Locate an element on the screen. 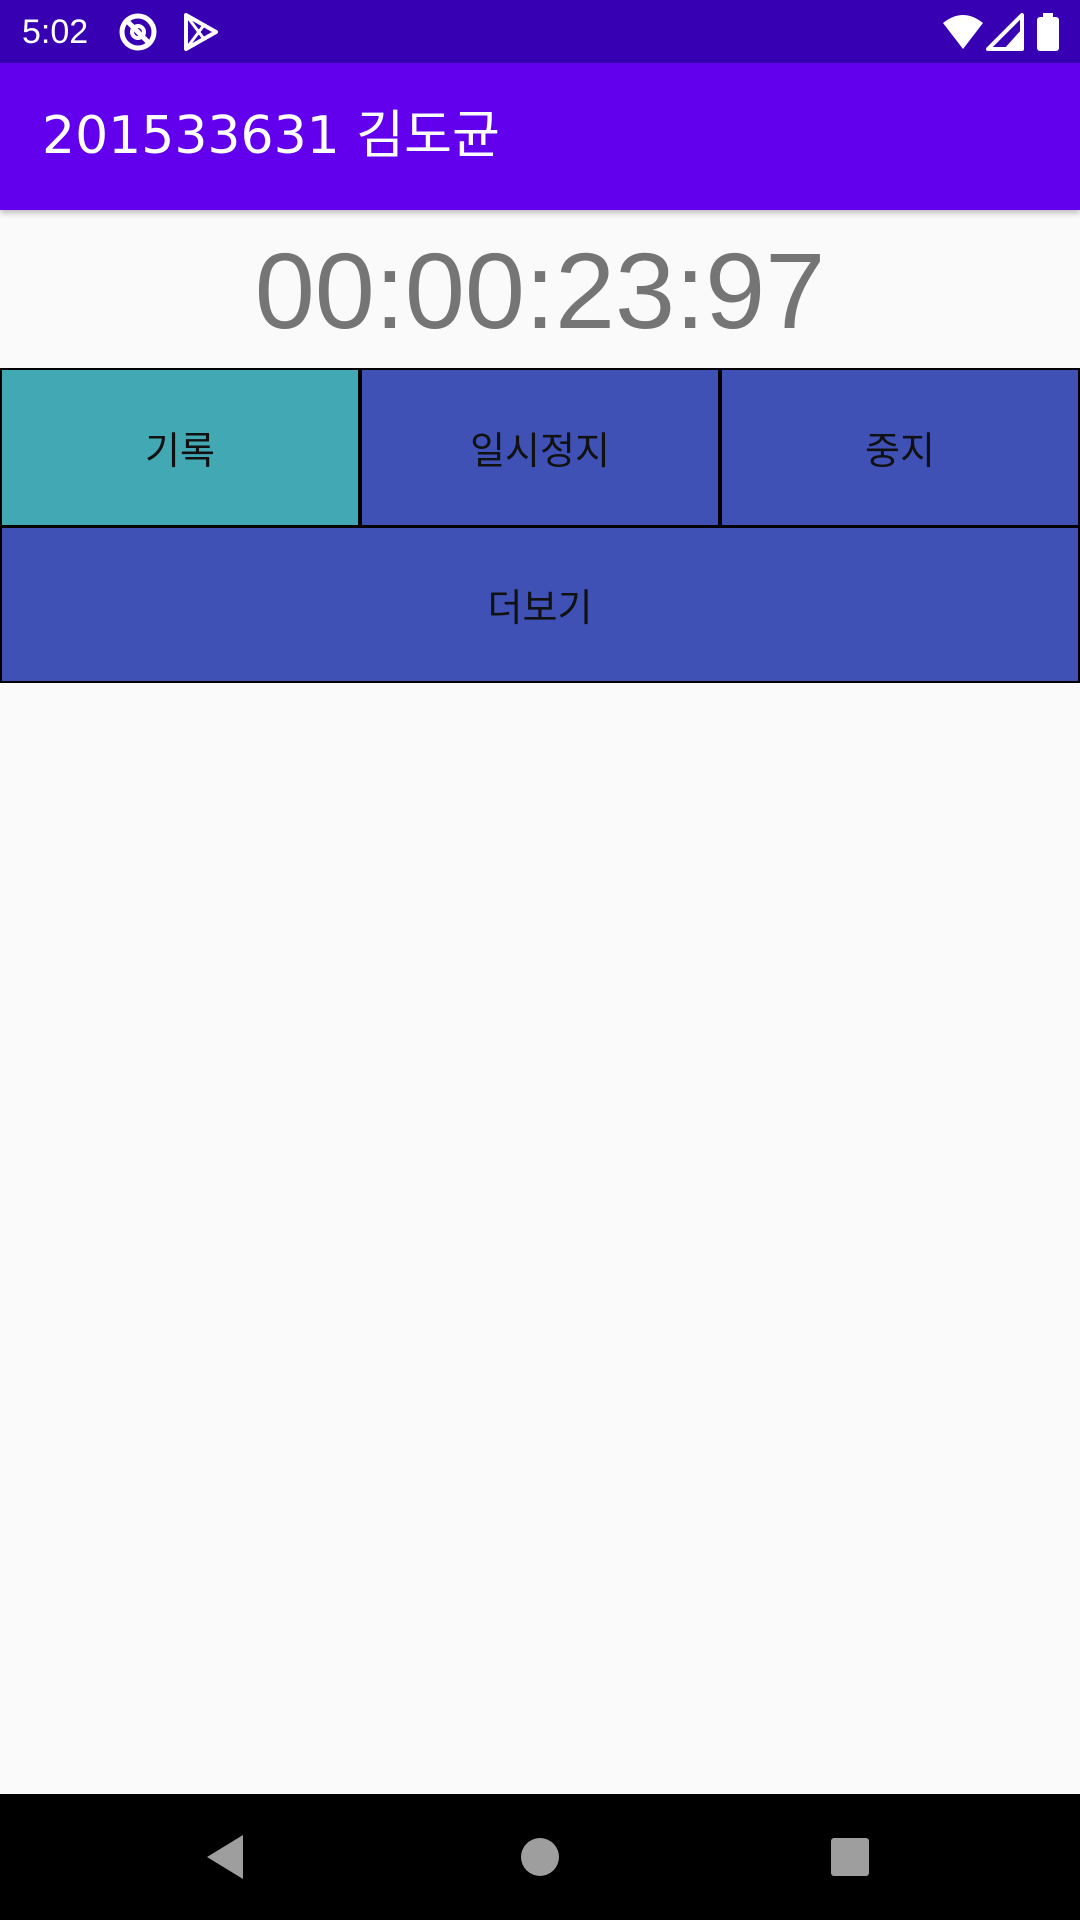 The image size is (1080, 1920). record-button: 기록 is located at coordinates (180, 447).